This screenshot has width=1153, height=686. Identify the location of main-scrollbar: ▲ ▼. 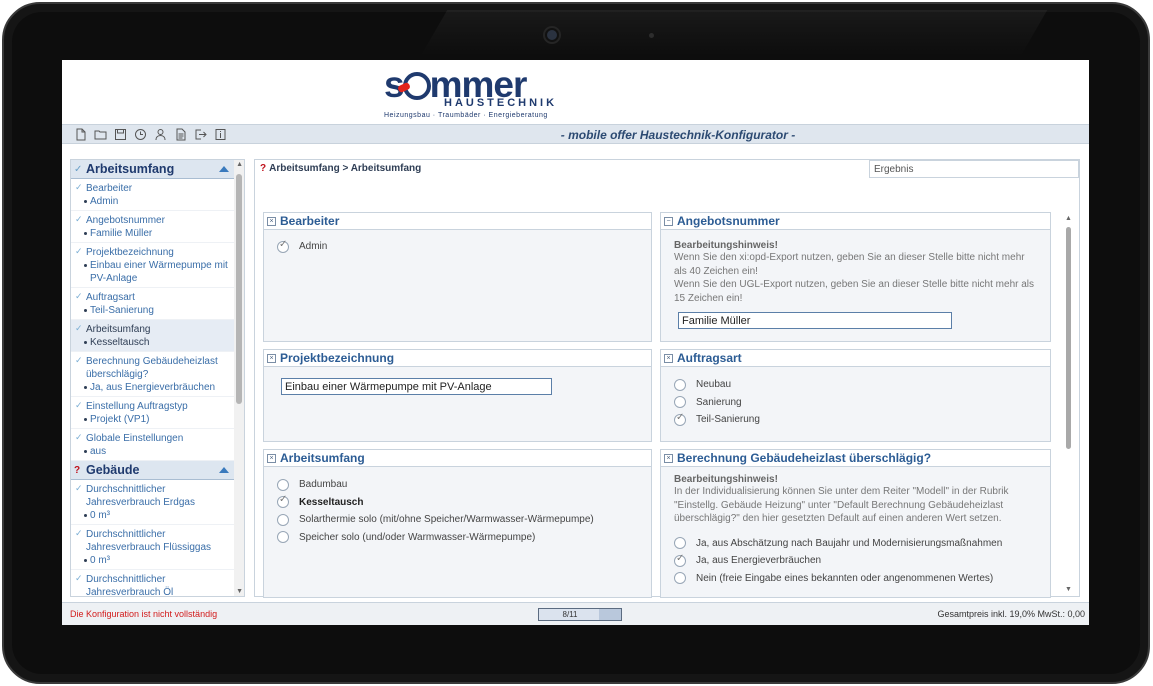
(1069, 405).